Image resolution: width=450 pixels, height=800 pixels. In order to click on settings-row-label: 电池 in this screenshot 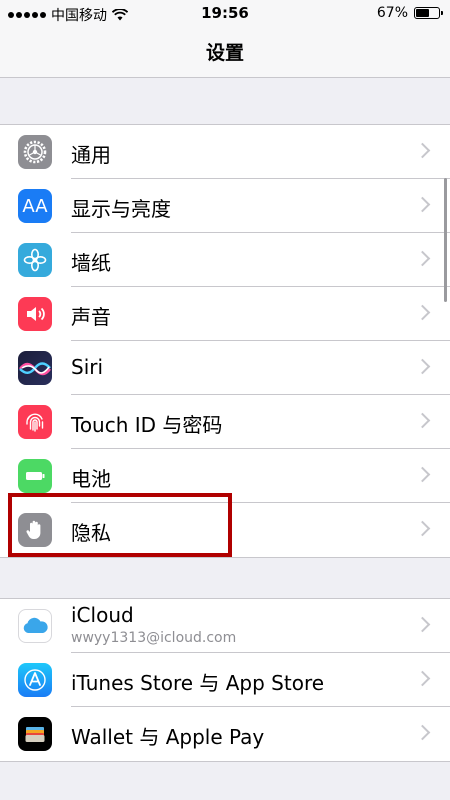, I will do `click(91, 479)`.